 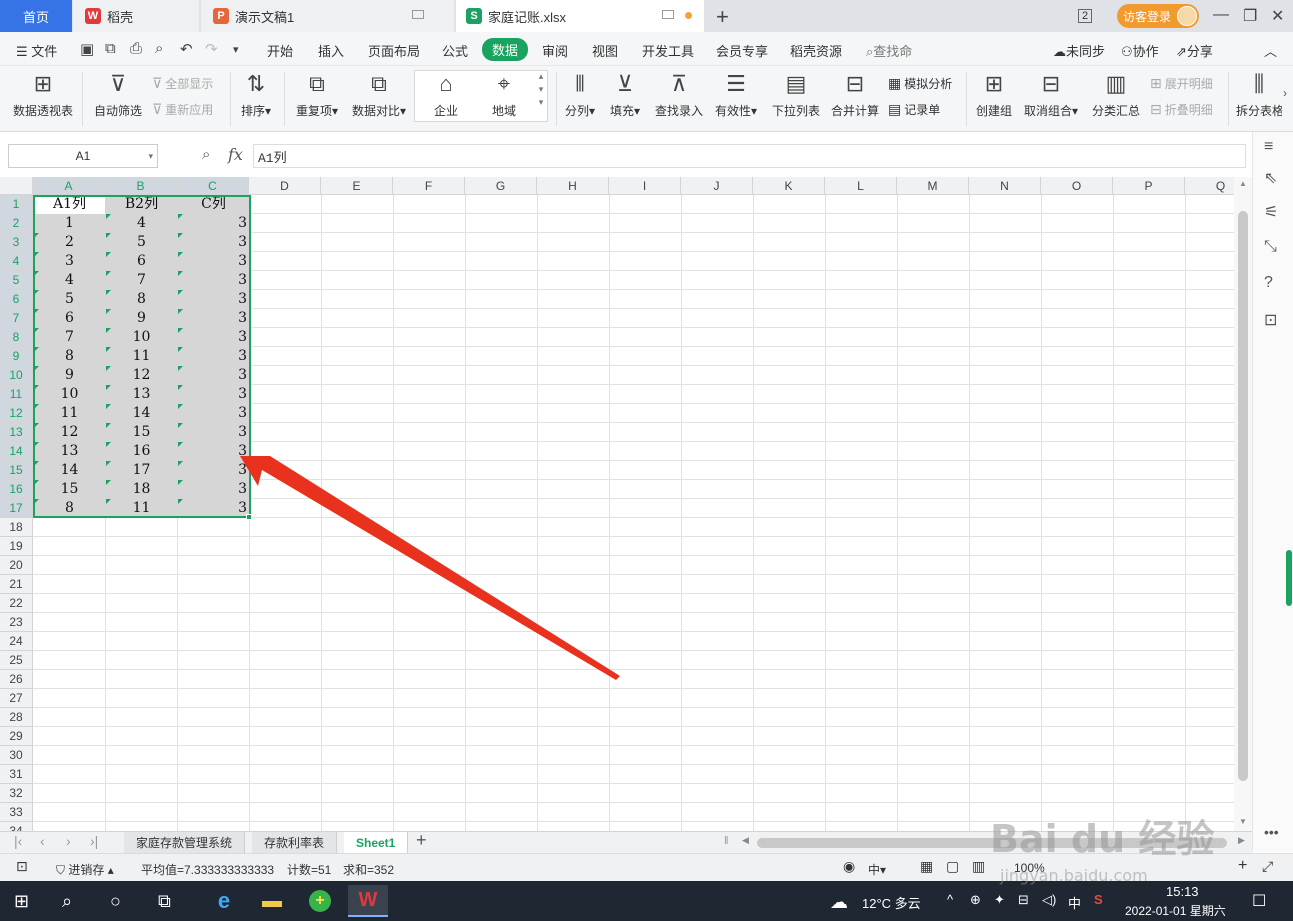 I want to click on column-header-q: Q, so click(x=1209, y=186).